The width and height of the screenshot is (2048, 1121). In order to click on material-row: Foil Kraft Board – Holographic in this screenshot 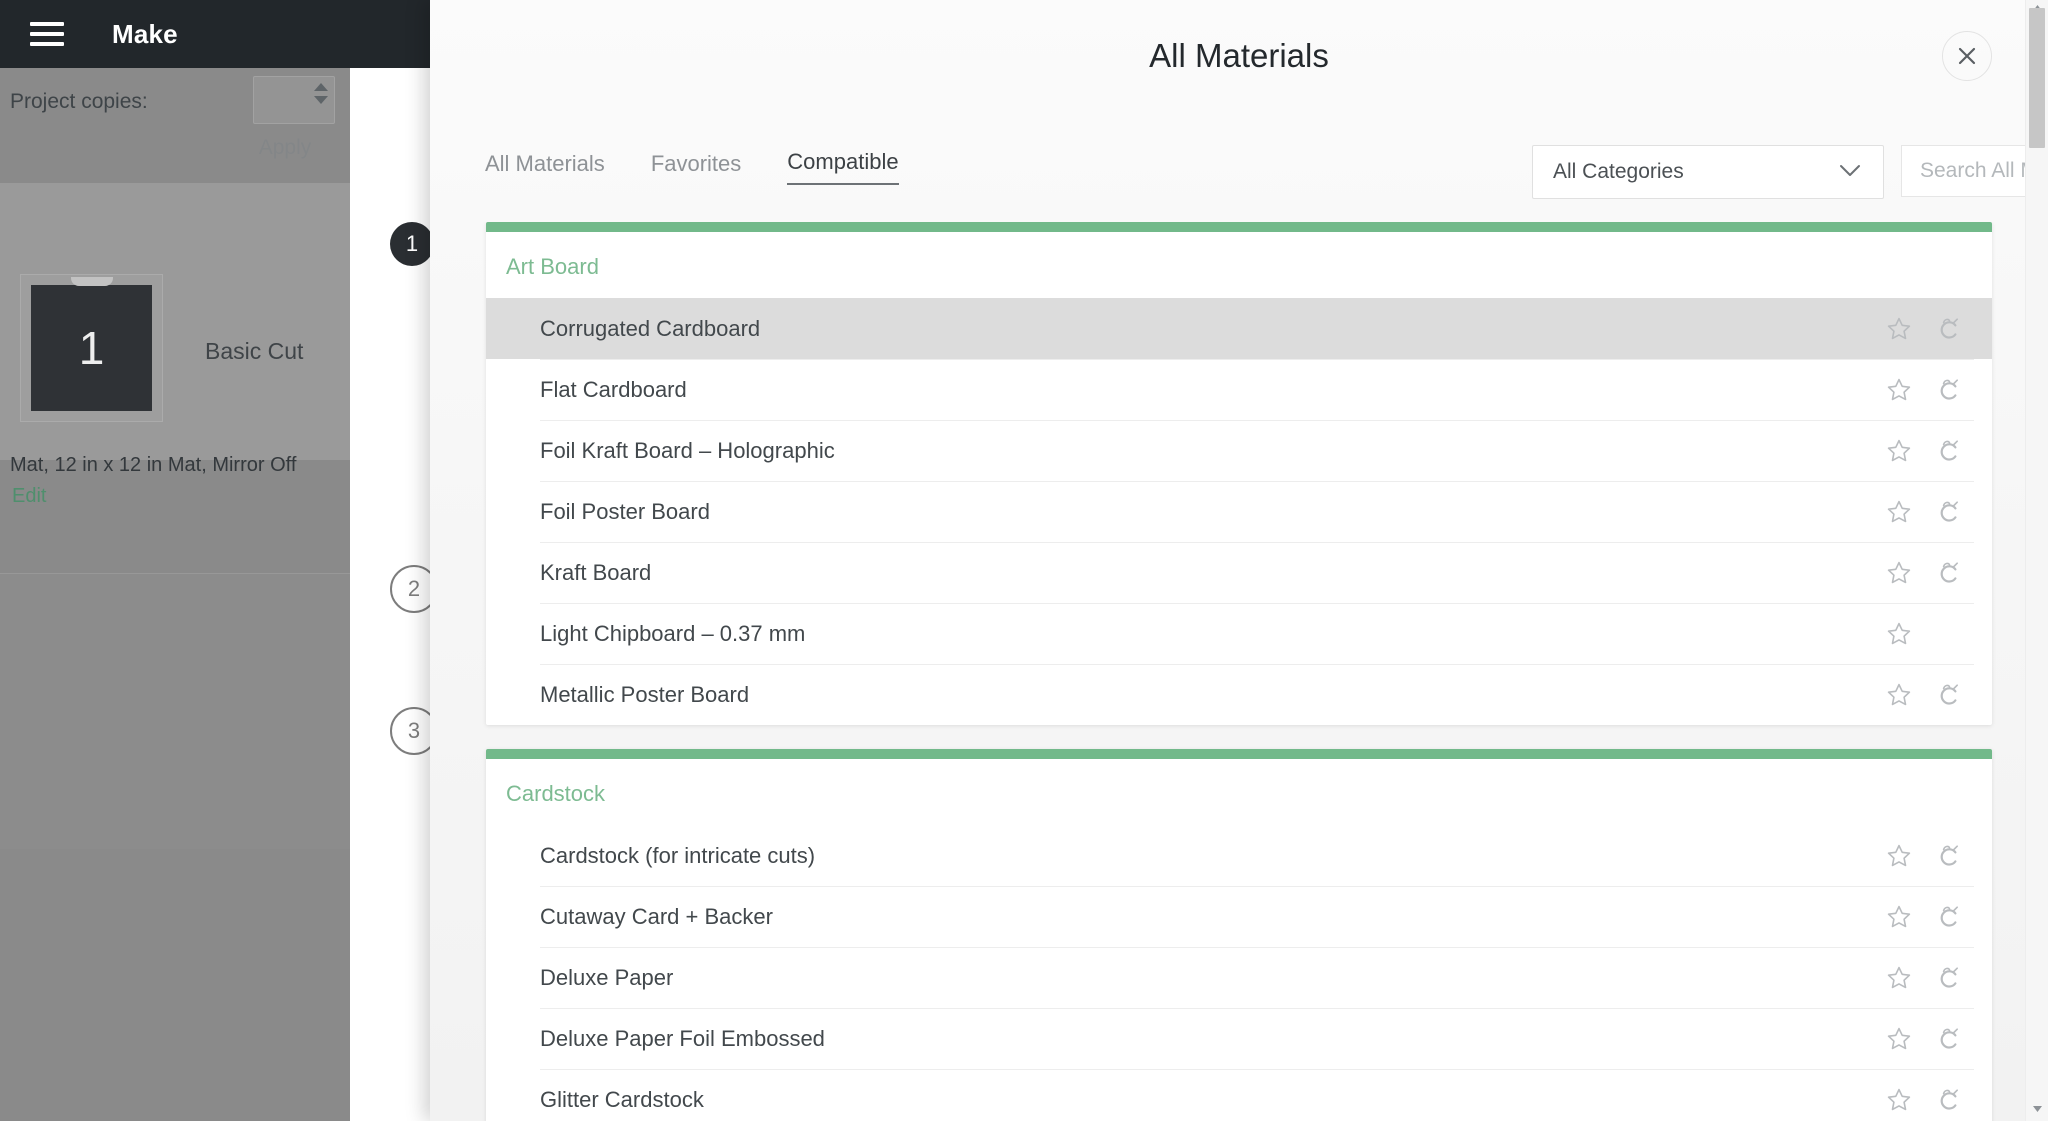, I will do `click(1239, 450)`.